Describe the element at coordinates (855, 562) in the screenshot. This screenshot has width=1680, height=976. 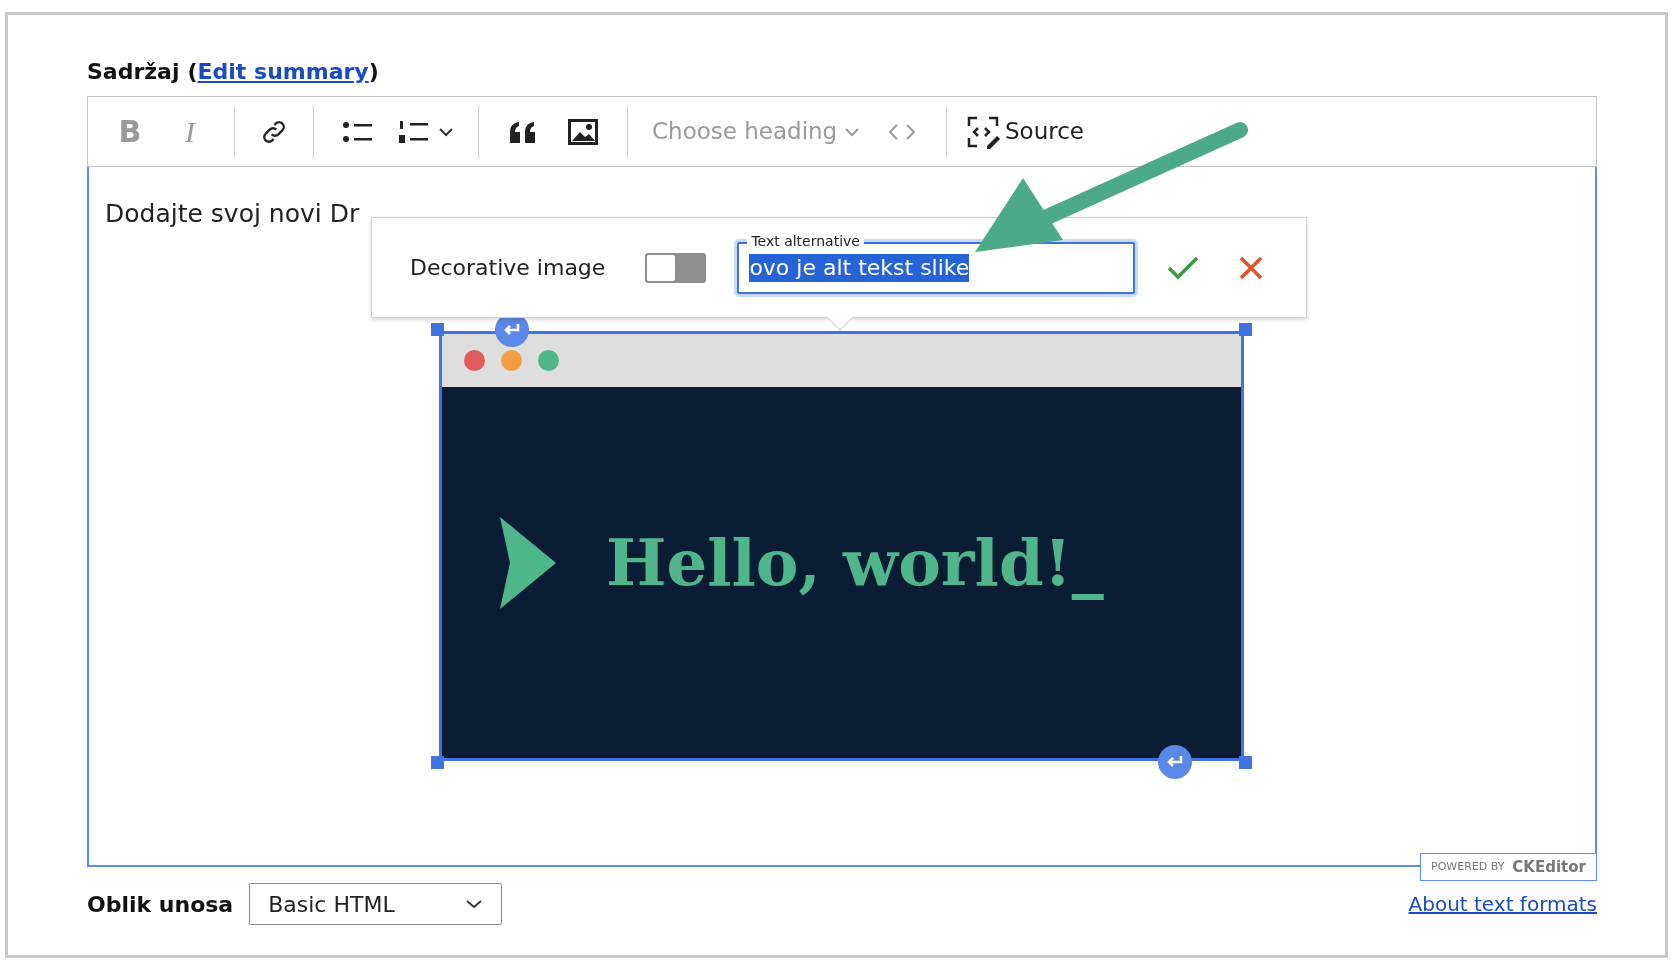
I see `hello-world-text: Hello, world!_` at that location.